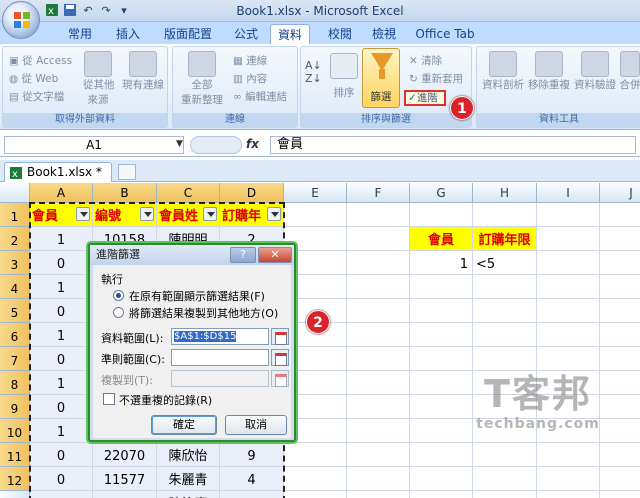  Describe the element at coordinates (620, 311) in the screenshot. I see `cell-J5` at that location.